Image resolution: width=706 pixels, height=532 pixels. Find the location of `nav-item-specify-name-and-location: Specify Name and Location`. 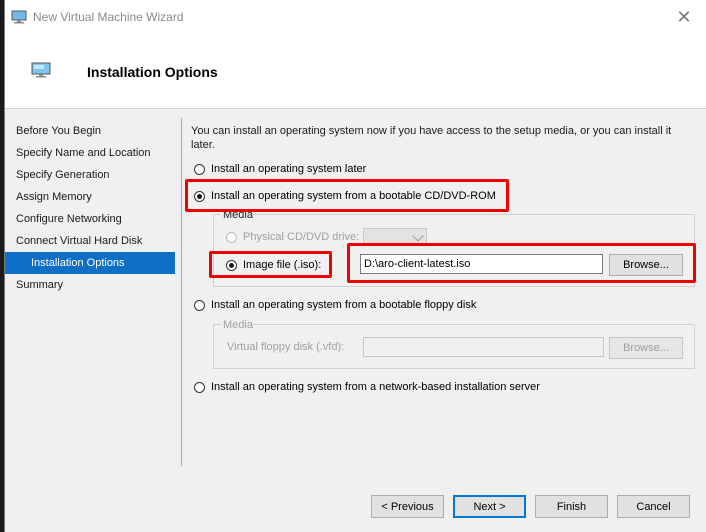

nav-item-specify-name-and-location: Specify Name and Location is located at coordinates (90, 153).